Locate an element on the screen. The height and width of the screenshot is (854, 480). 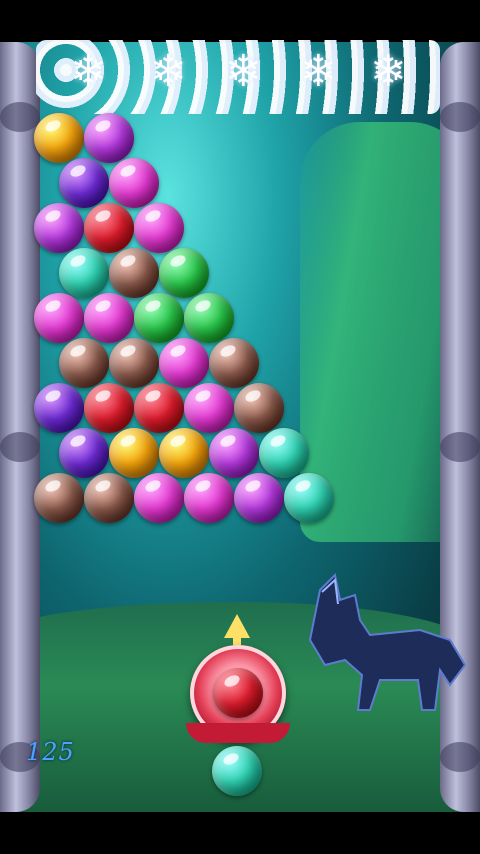
top-letterbox is located at coordinates (240, 21).